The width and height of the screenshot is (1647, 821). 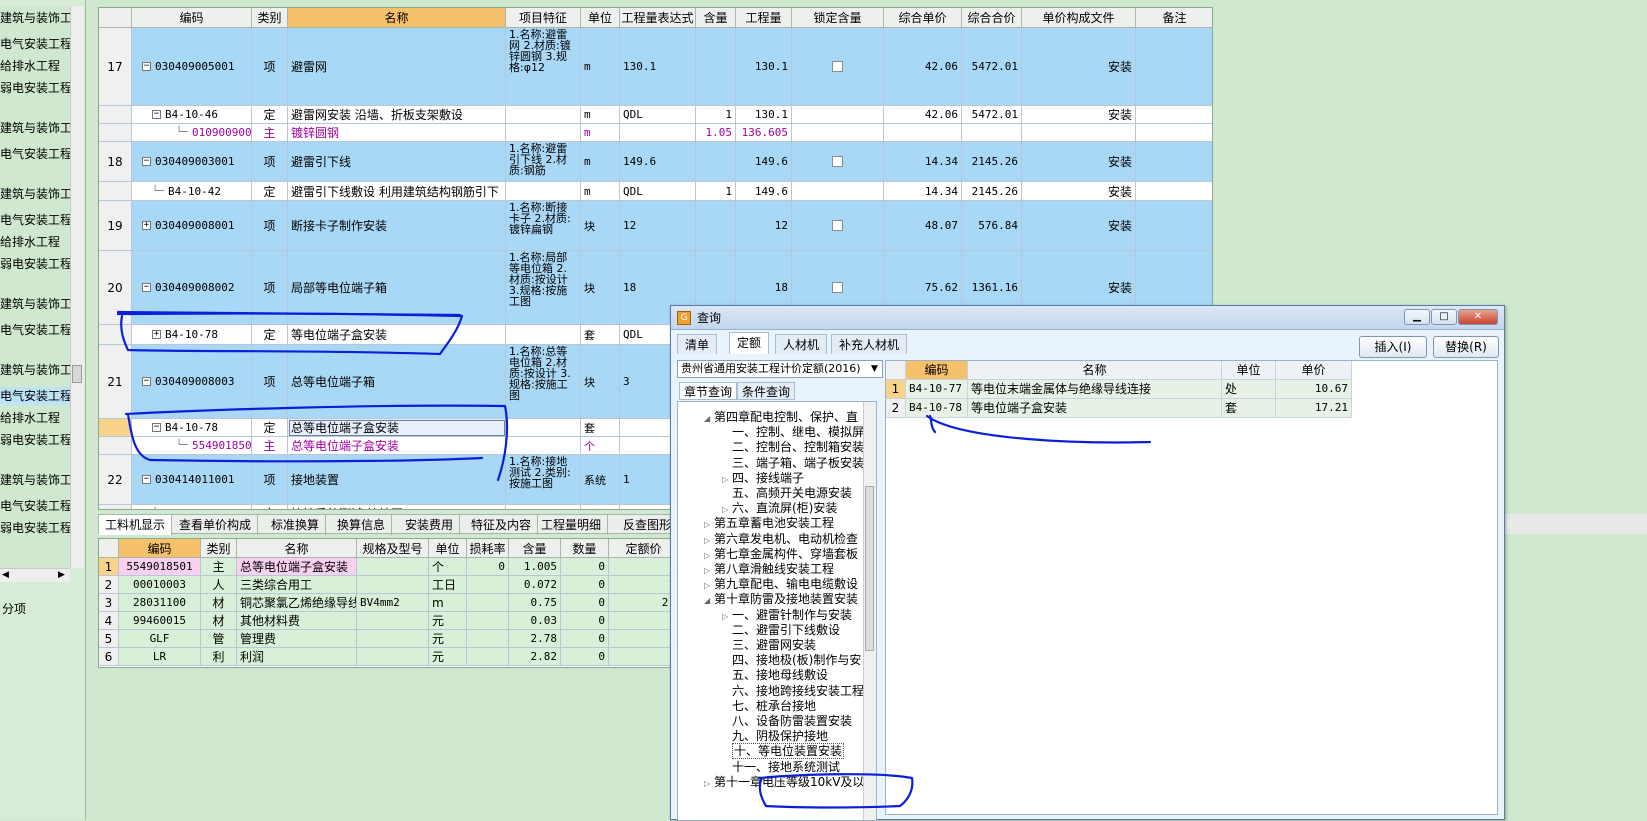 What do you see at coordinates (192, 480) in the screenshot?
I see `bill-cell-code: −030414011001` at bounding box center [192, 480].